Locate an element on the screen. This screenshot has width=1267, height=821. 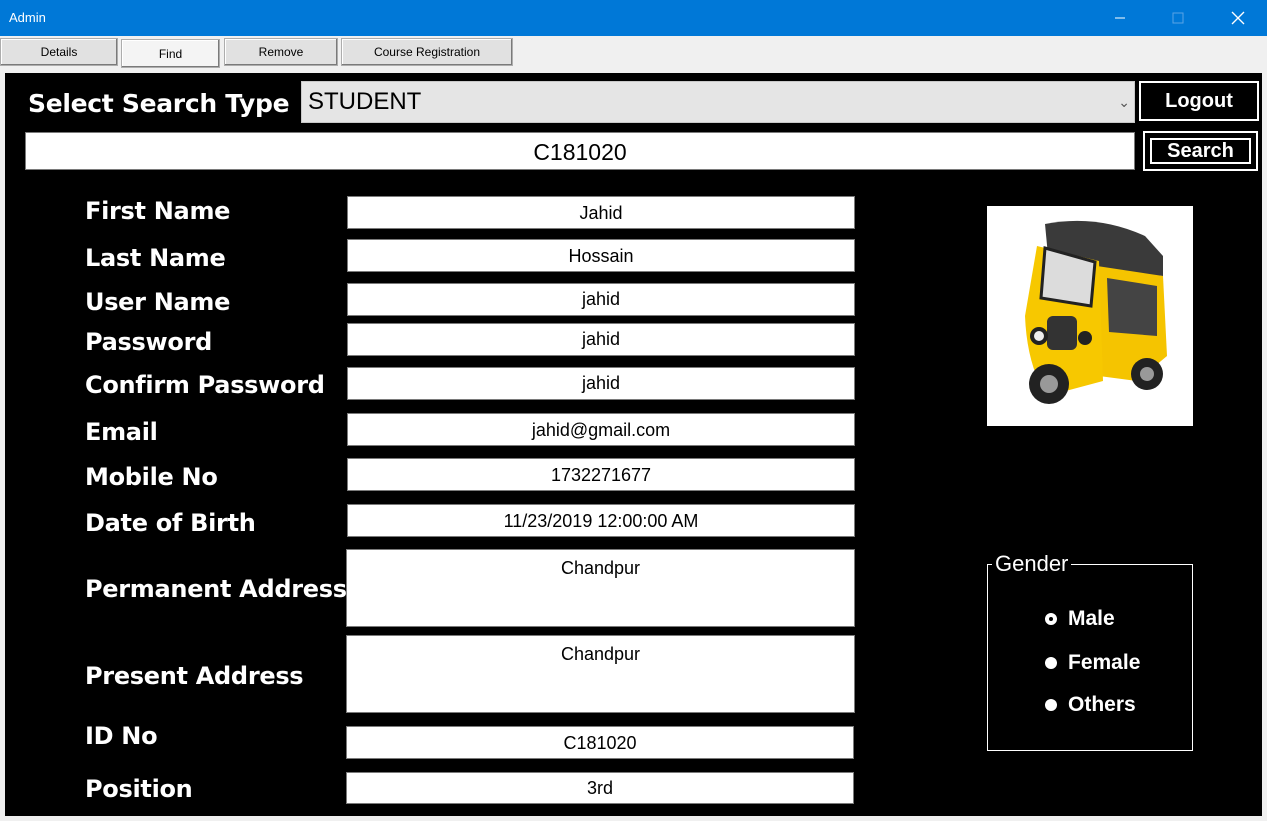
minimize-icon is located at coordinates (1120, 18).